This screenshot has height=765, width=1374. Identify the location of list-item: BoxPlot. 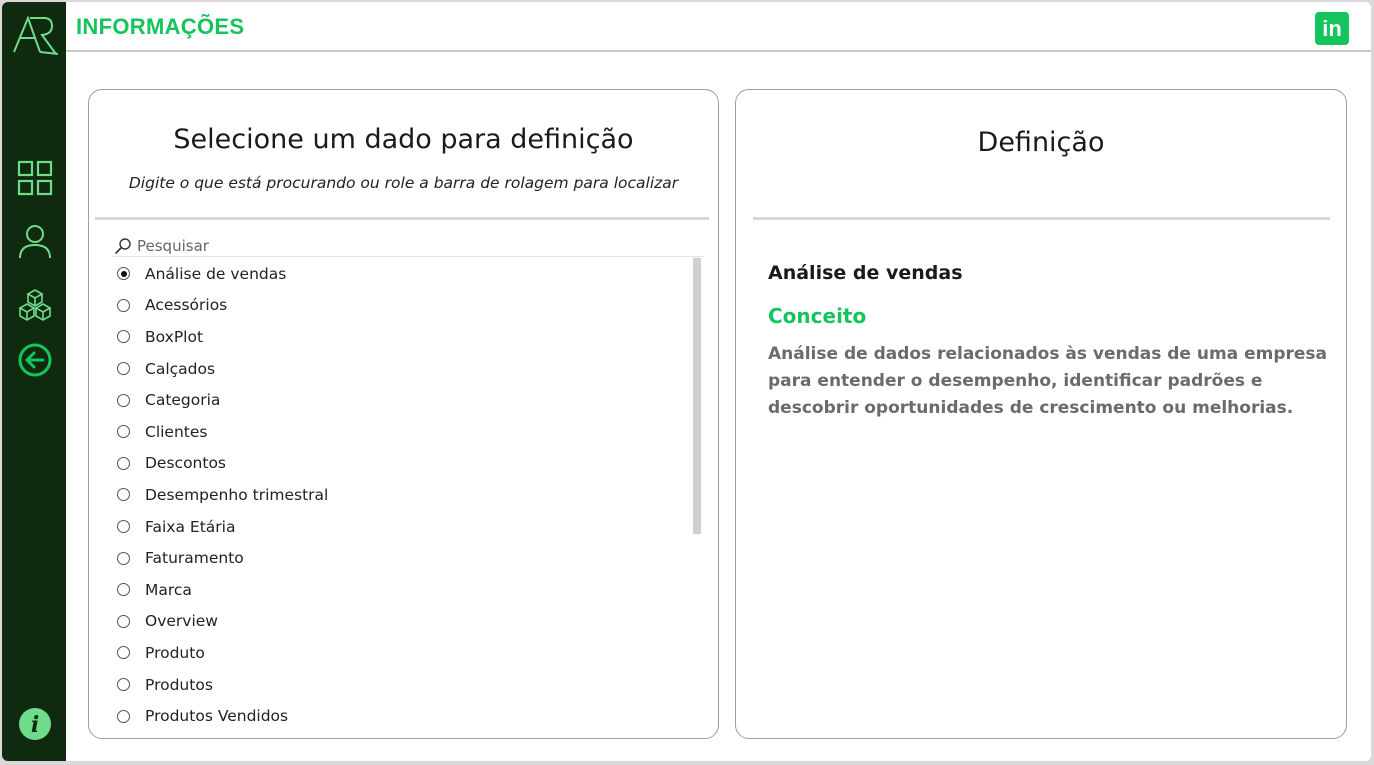
(403, 337).